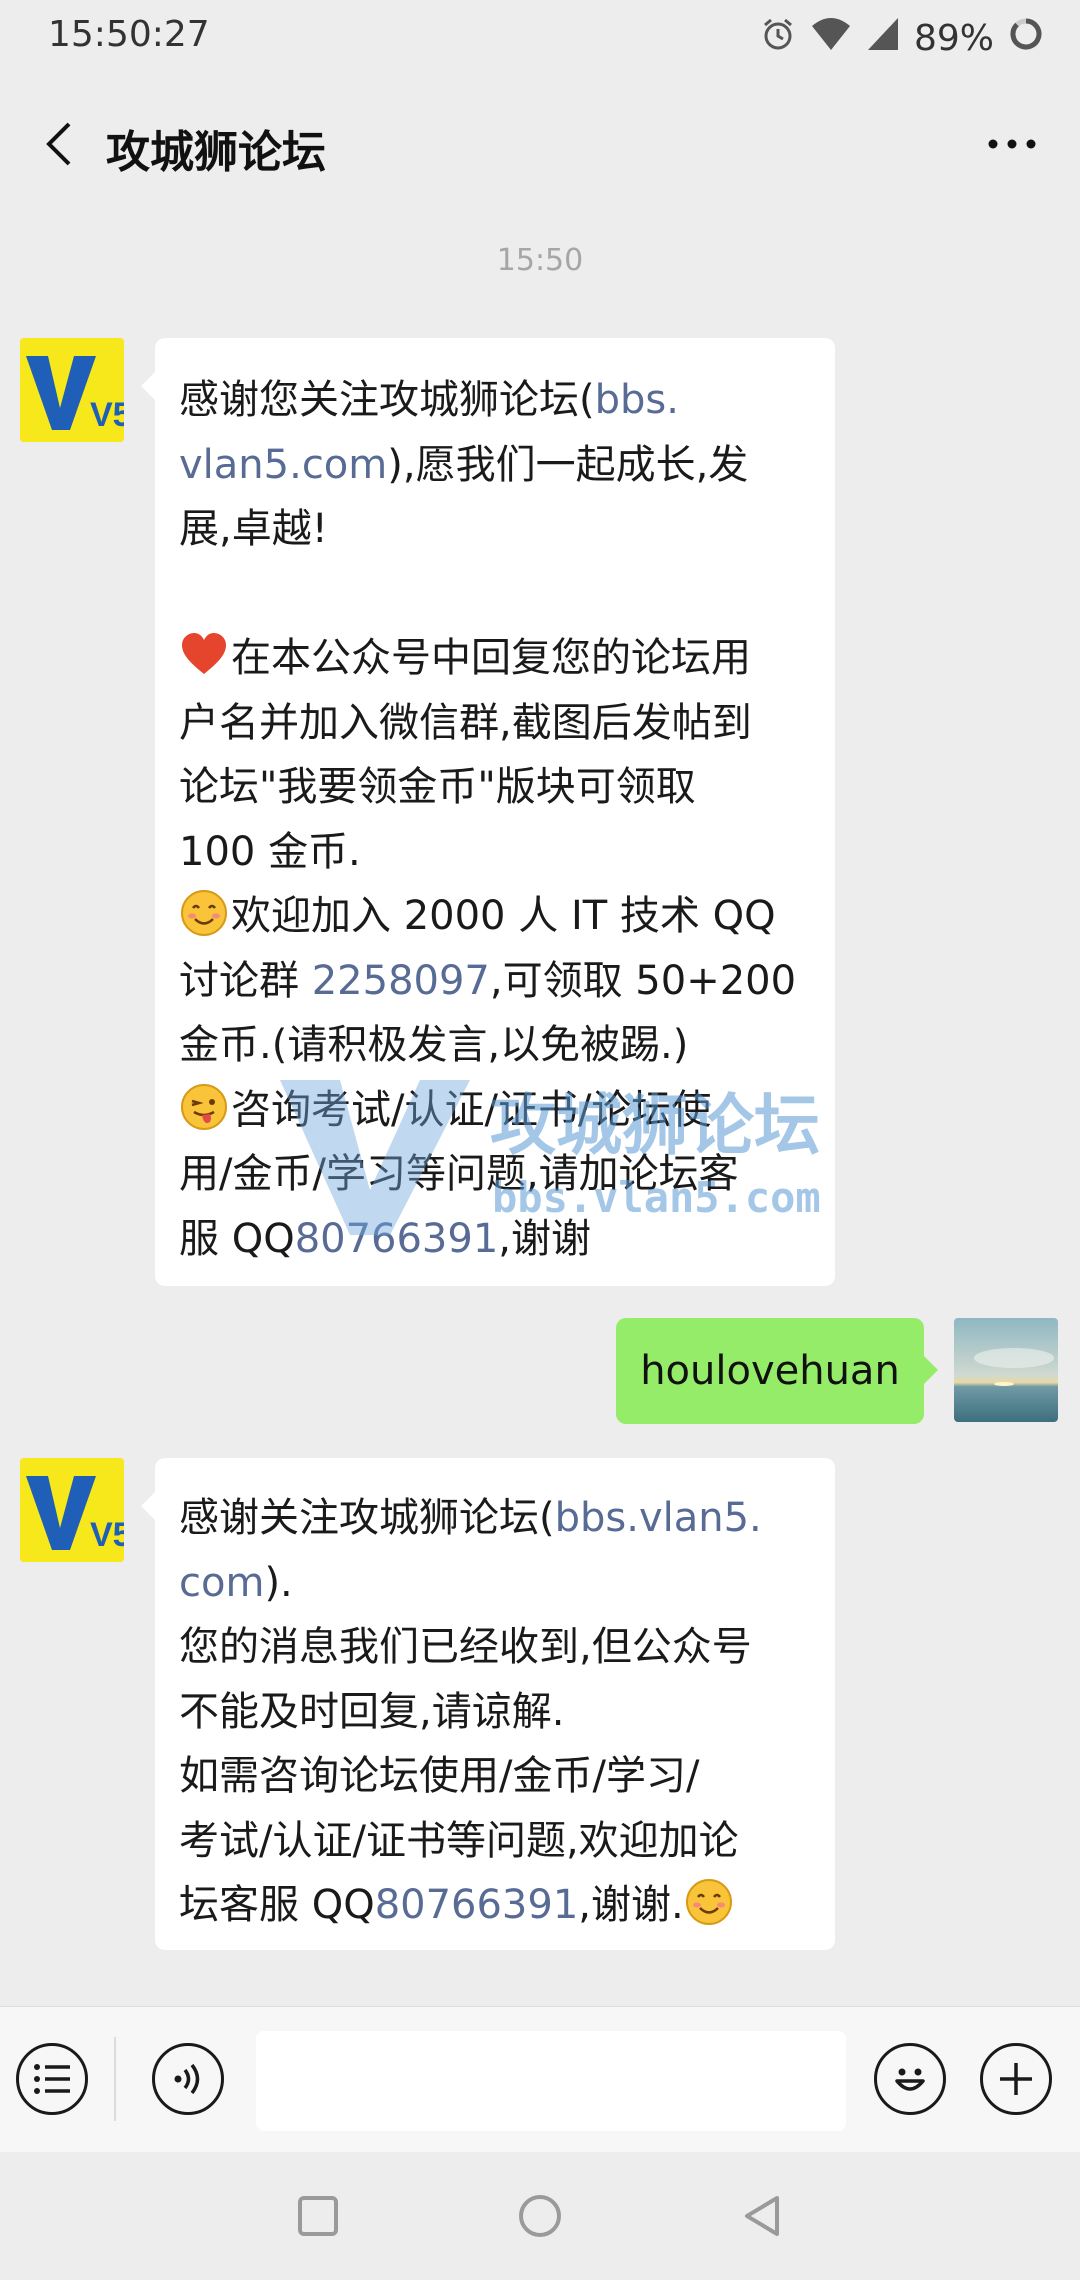 The width and height of the screenshot is (1080, 2280). I want to click on message-line: vlan5.com),愿我们一起成长,发, so click(495, 465).